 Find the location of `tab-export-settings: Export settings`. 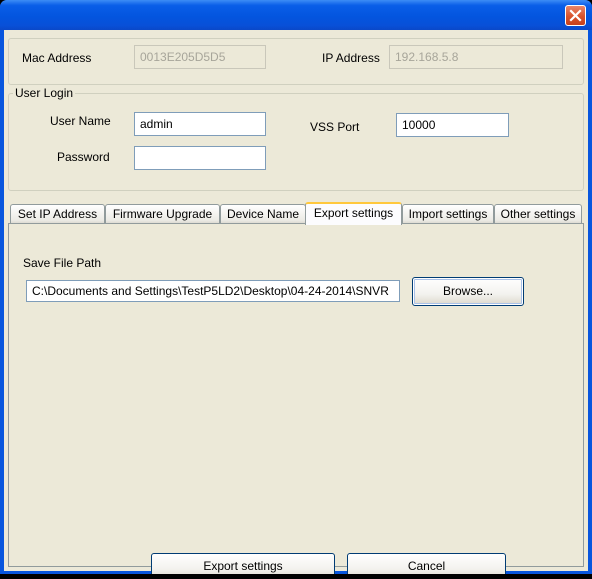

tab-export-settings: Export settings is located at coordinates (353, 213).